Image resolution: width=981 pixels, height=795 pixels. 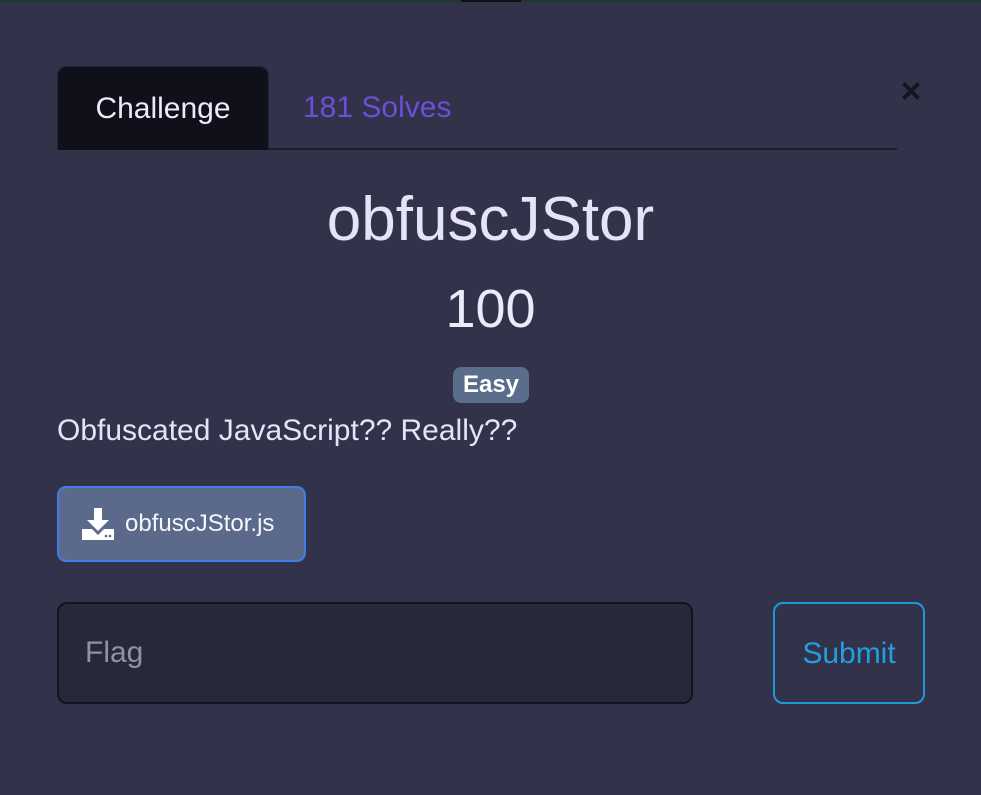 What do you see at coordinates (490, 219) in the screenshot?
I see `challenge-title: obfuscJStor` at bounding box center [490, 219].